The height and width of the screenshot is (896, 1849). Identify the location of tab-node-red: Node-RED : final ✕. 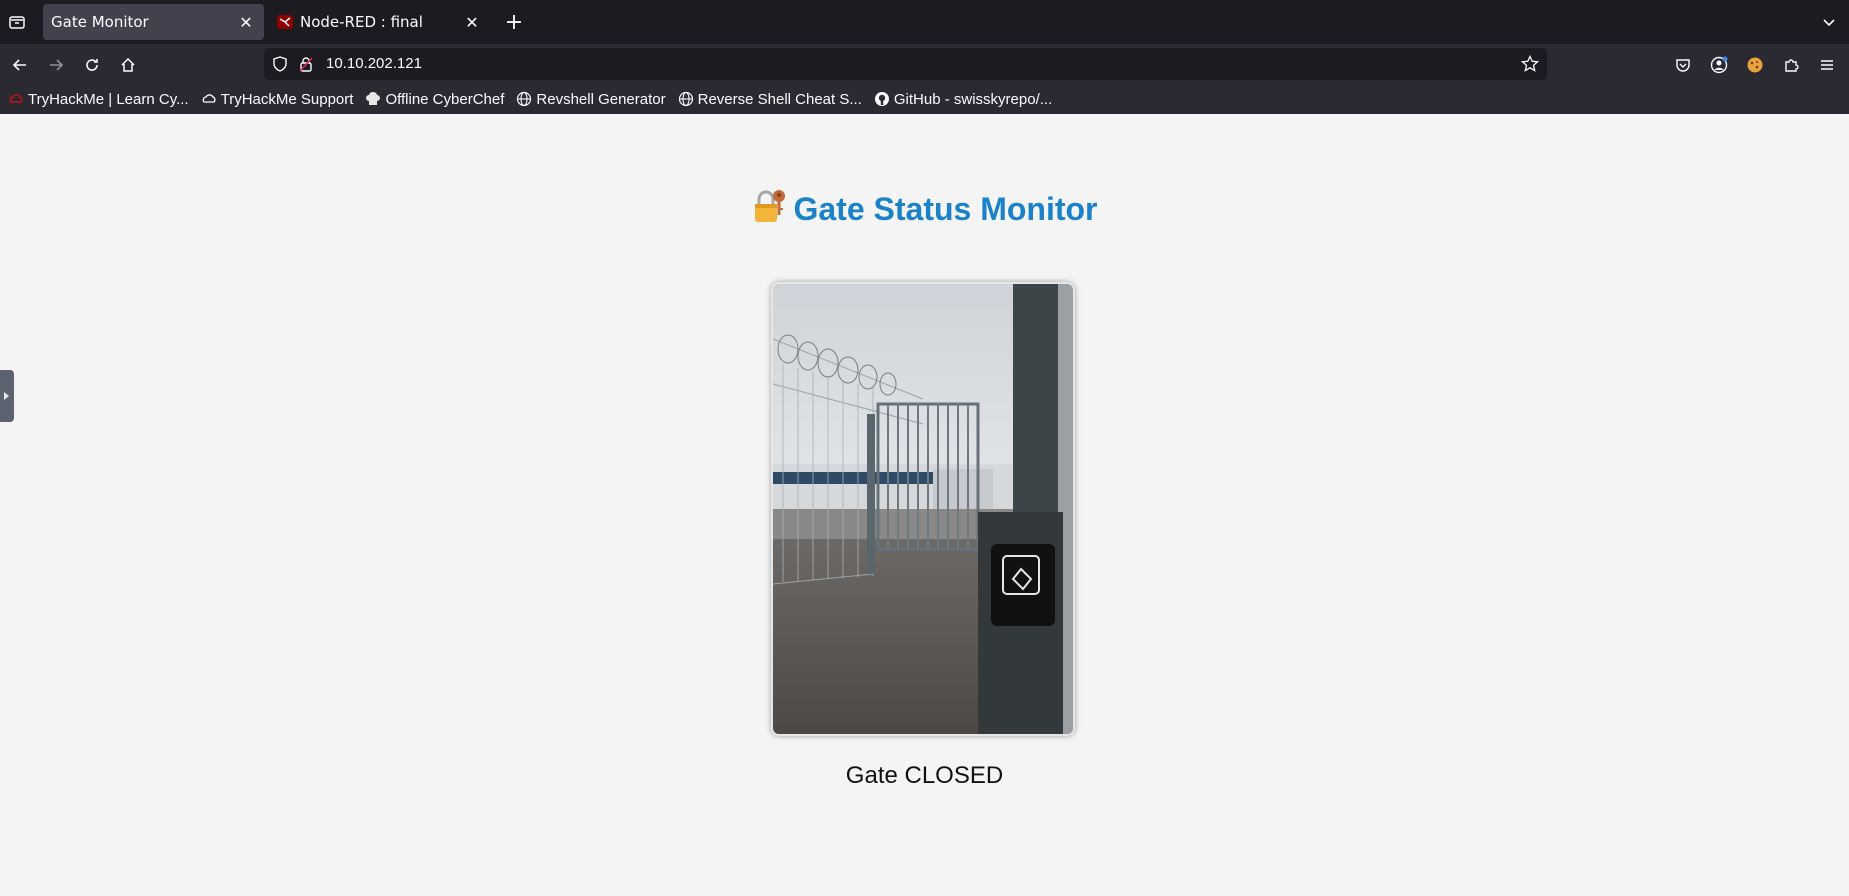
(379, 22).